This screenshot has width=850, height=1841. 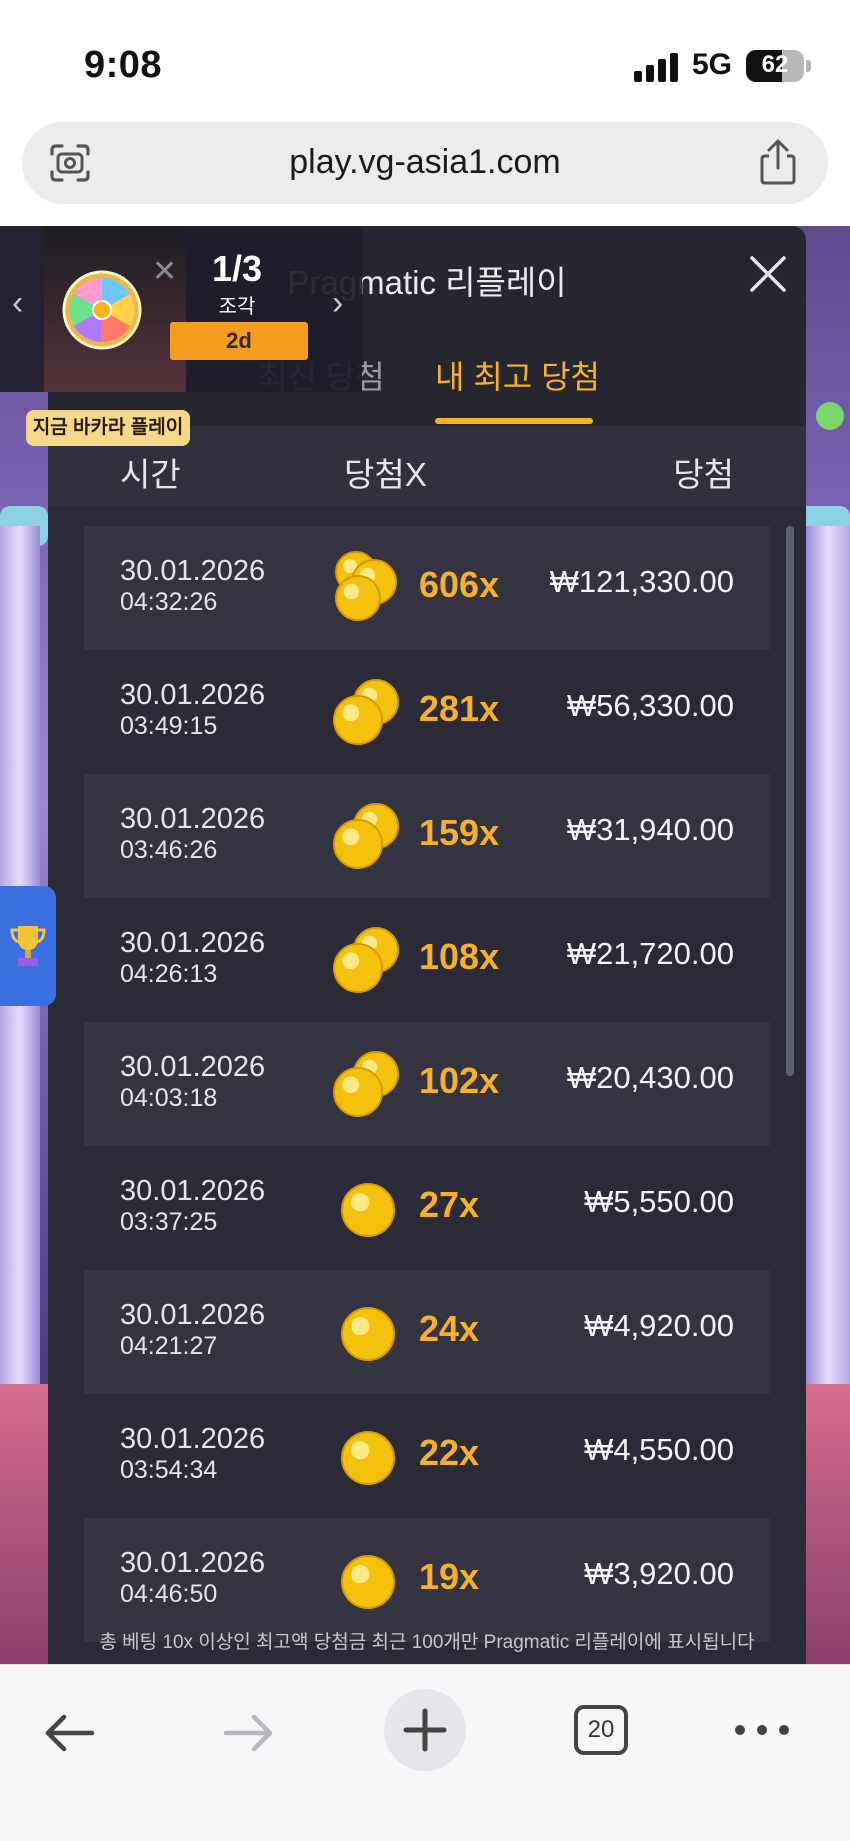 What do you see at coordinates (150, 474) in the screenshot?
I see `column-time: 시간` at bounding box center [150, 474].